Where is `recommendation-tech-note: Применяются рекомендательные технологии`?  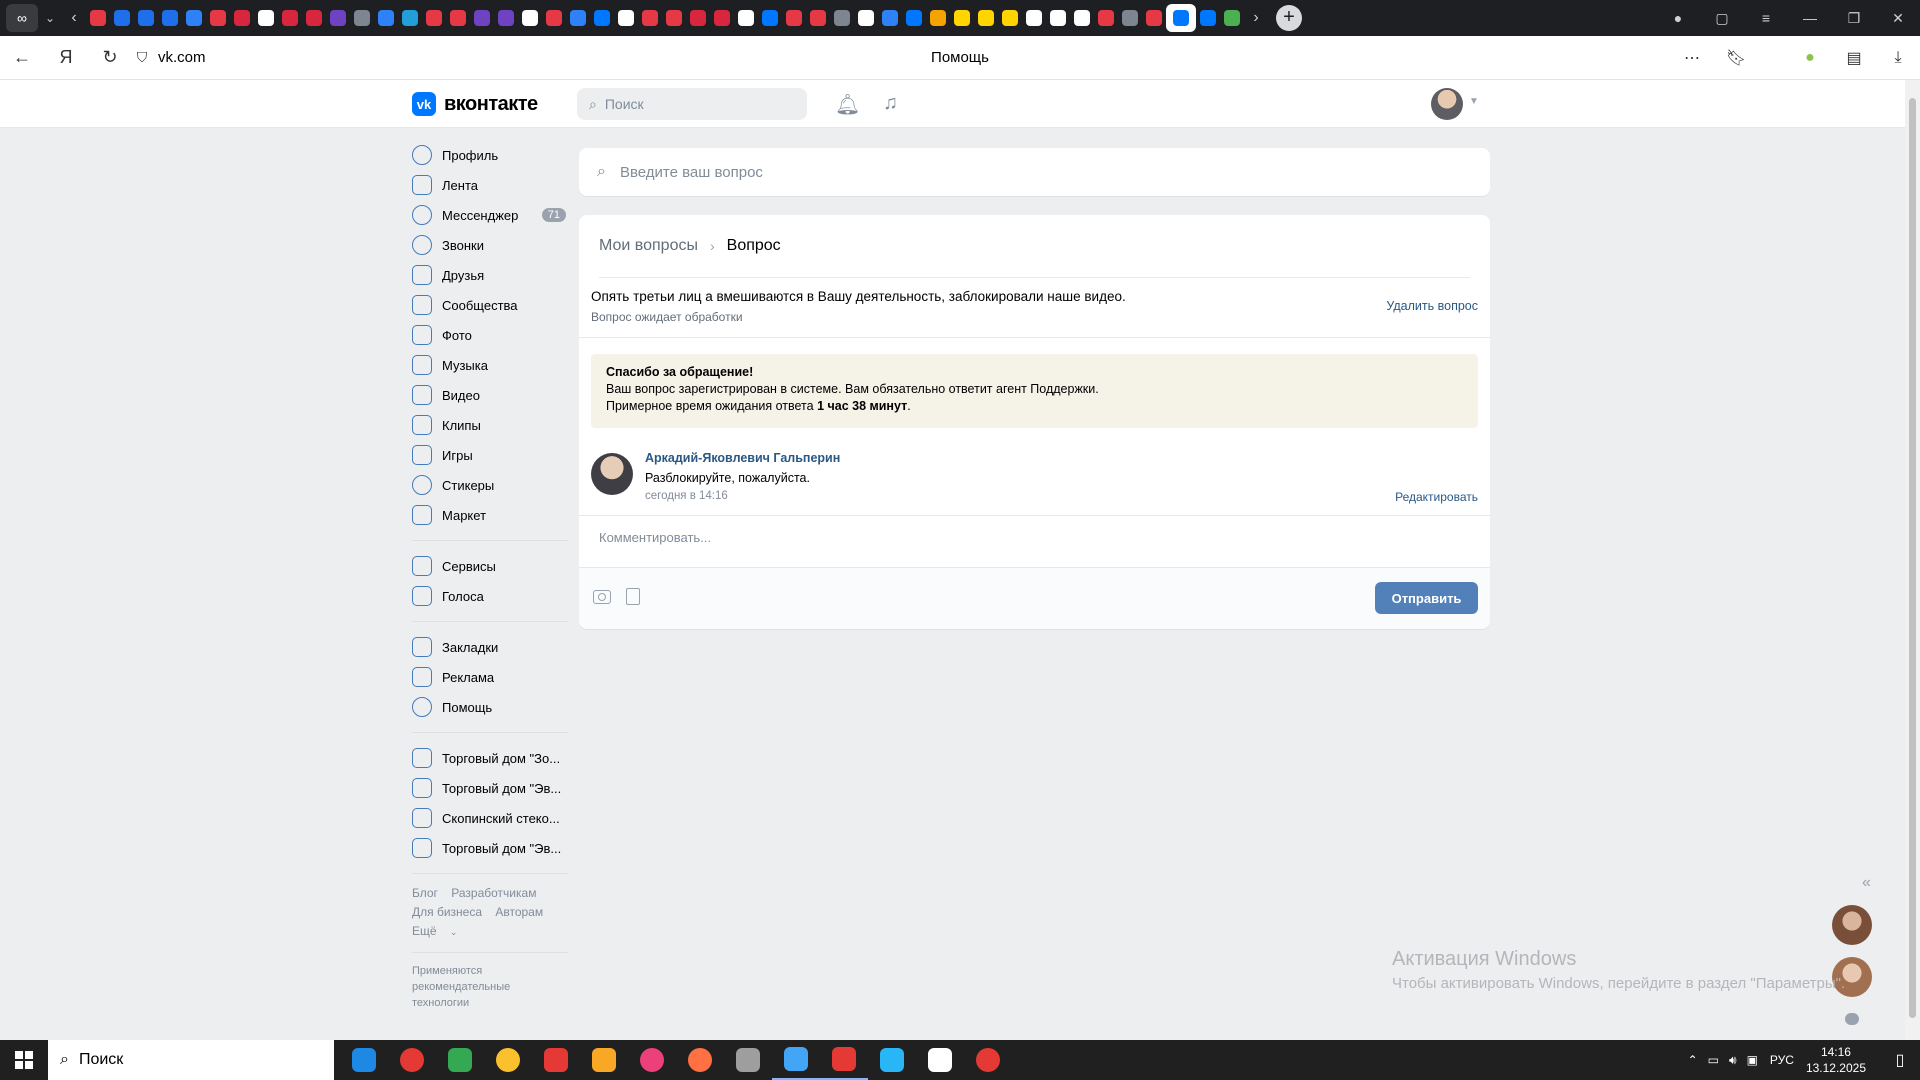 recommendation-tech-note: Применяются рекомендательные технологии is located at coordinates (471, 987).